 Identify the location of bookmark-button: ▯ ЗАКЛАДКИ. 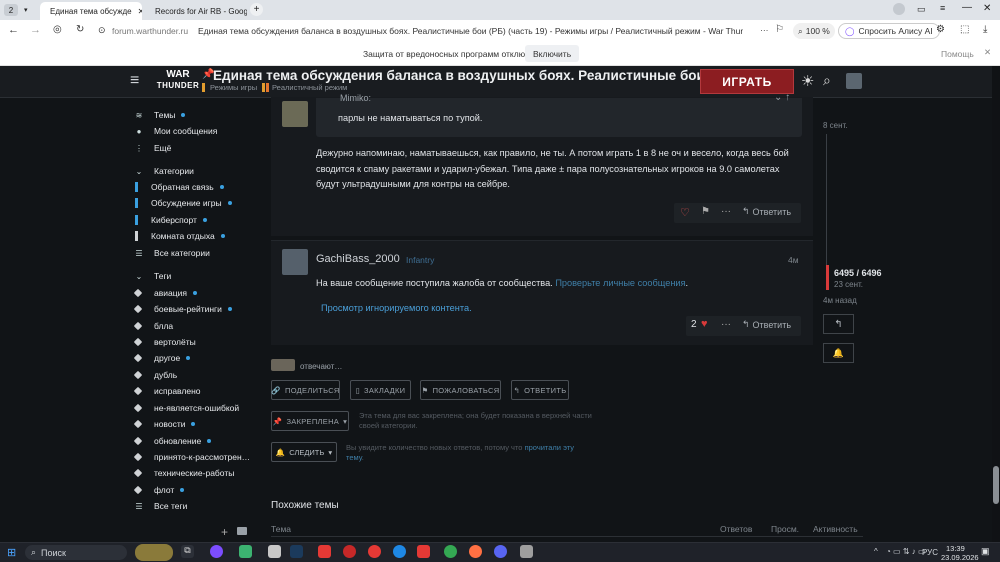
(380, 390).